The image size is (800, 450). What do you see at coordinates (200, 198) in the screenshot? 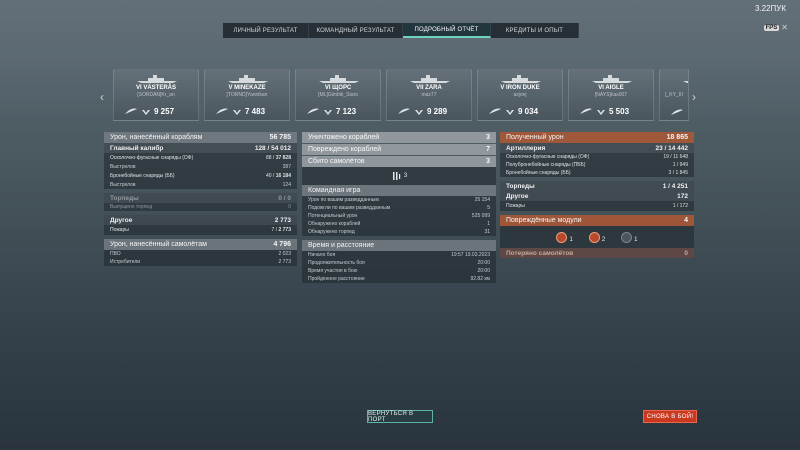
I see `torpedoes-row: Торпеды 0 / 0` at bounding box center [200, 198].